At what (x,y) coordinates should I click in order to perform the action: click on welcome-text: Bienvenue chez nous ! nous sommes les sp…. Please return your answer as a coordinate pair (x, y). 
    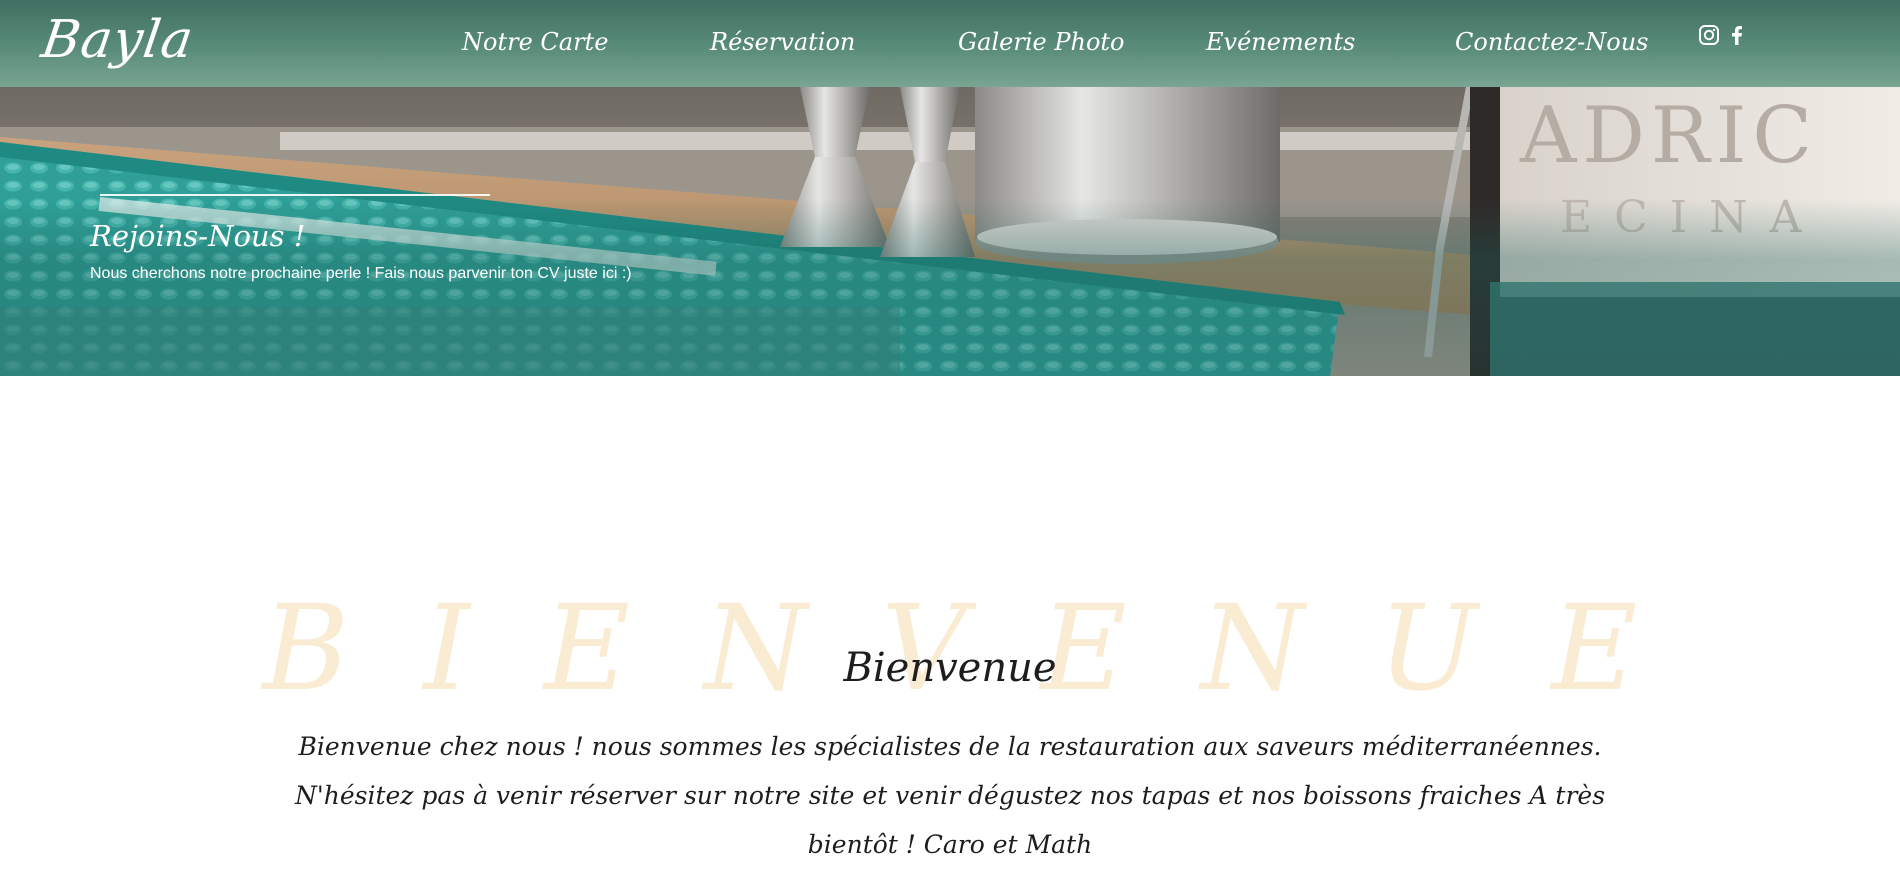
    Looking at the image, I should click on (950, 795).